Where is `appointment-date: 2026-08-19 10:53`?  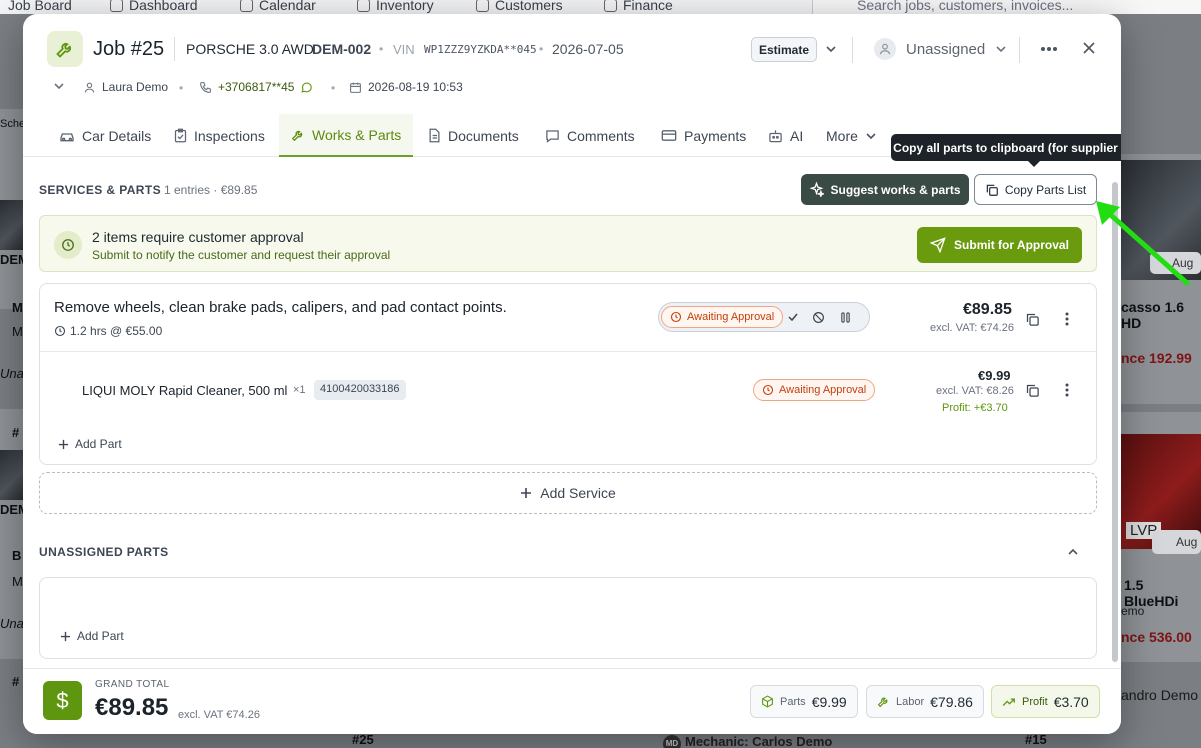 appointment-date: 2026-08-19 10:53 is located at coordinates (406, 87).